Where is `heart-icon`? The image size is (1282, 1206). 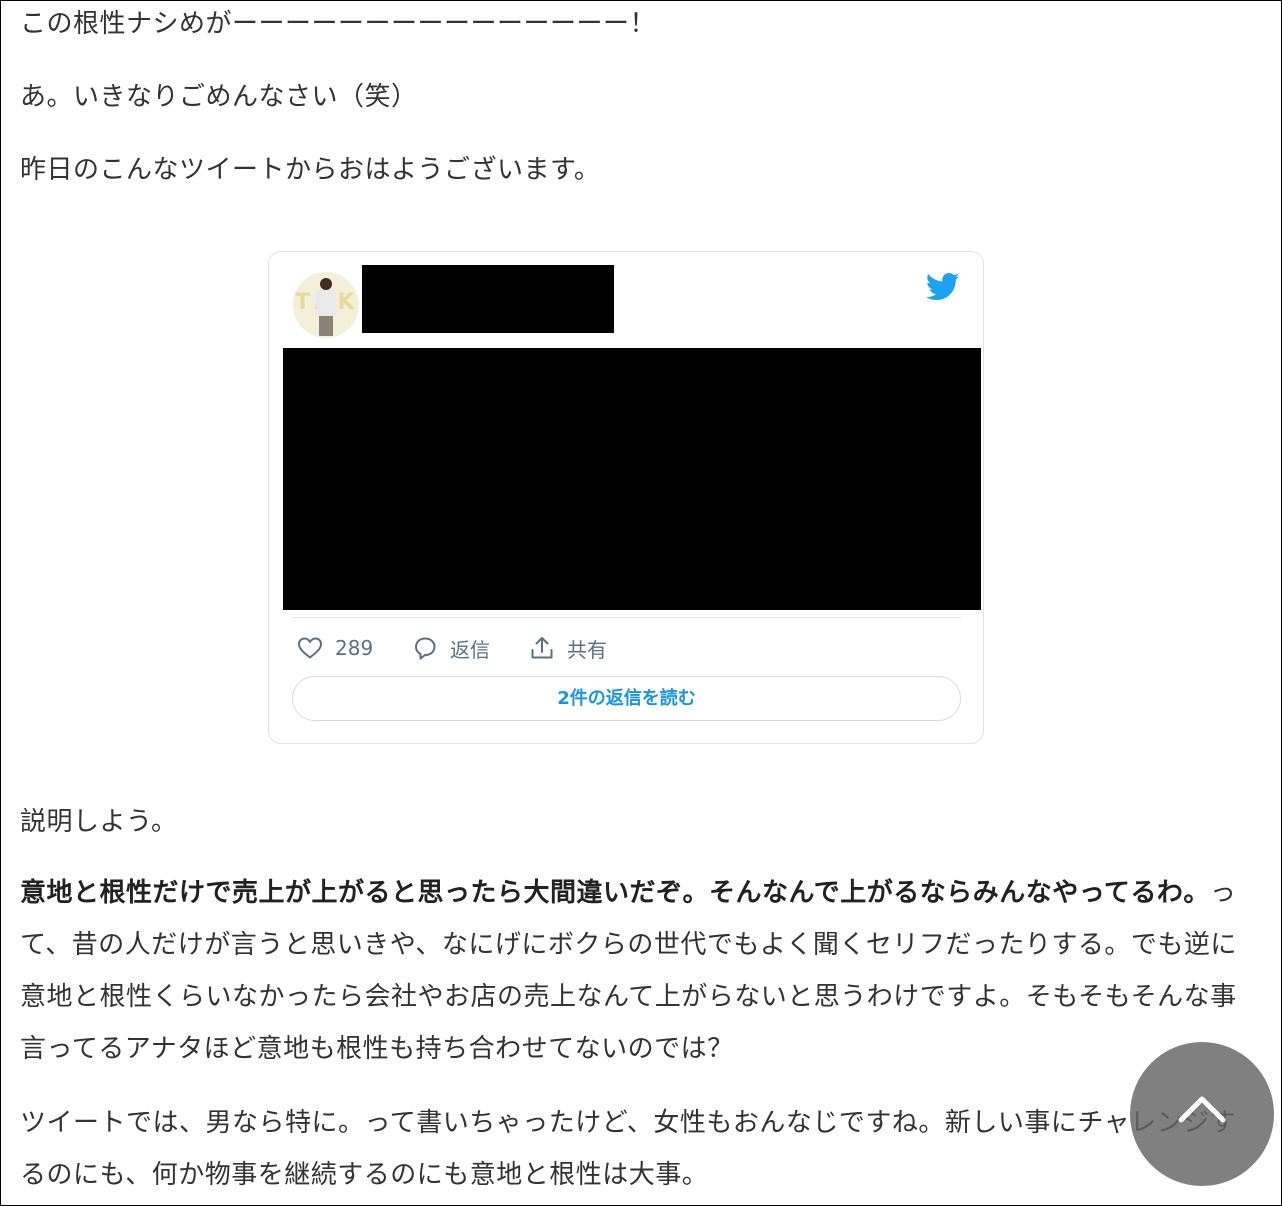
heart-icon is located at coordinates (310, 648).